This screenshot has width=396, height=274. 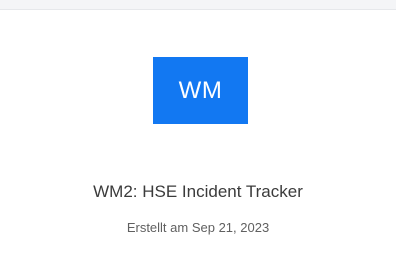 I want to click on top-strip, so click(x=198, y=5).